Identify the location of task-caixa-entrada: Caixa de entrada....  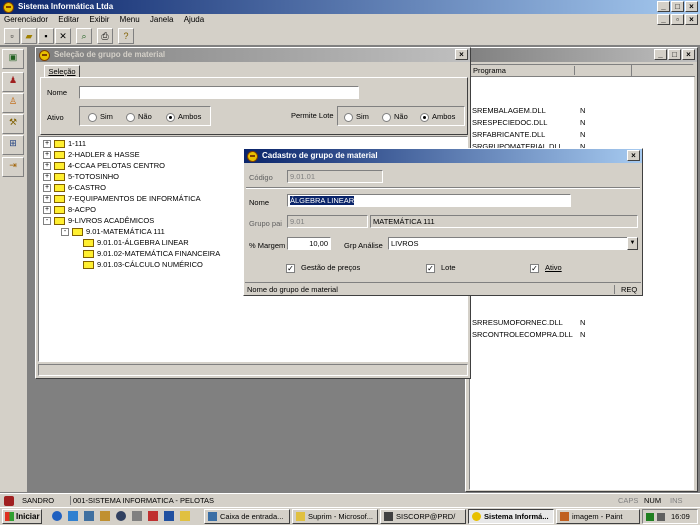
(247, 516).